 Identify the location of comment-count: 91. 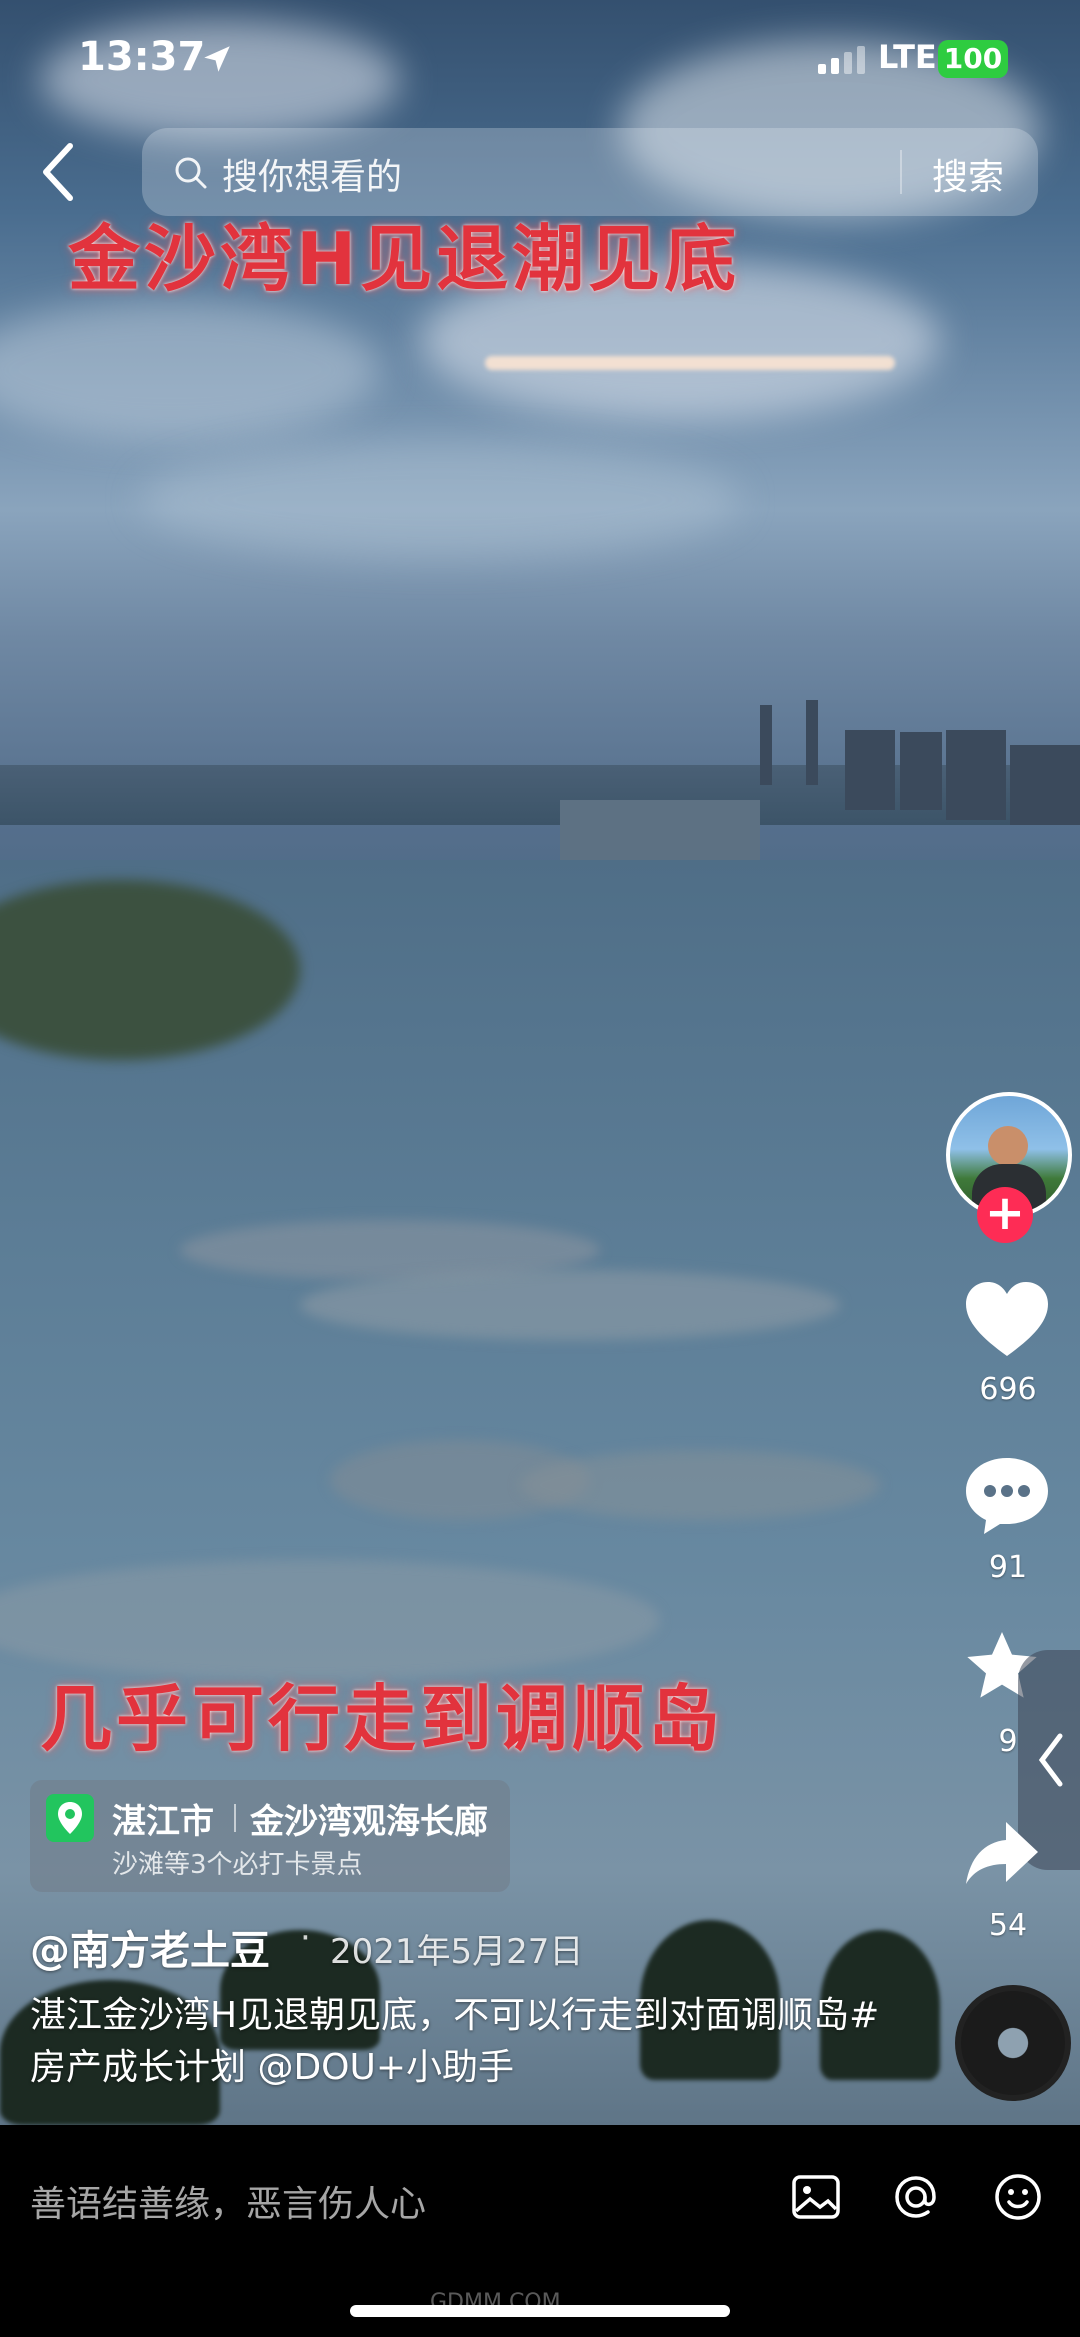
(1008, 1567).